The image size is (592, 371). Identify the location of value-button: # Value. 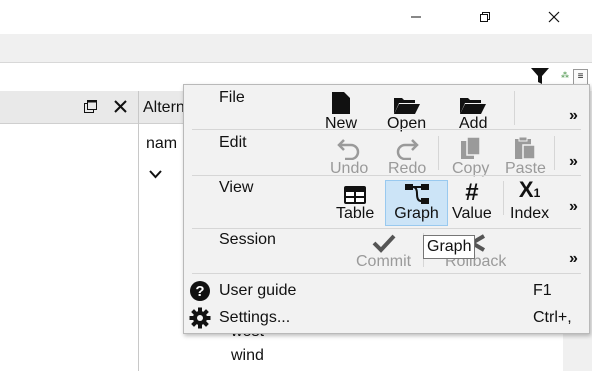
(472, 202).